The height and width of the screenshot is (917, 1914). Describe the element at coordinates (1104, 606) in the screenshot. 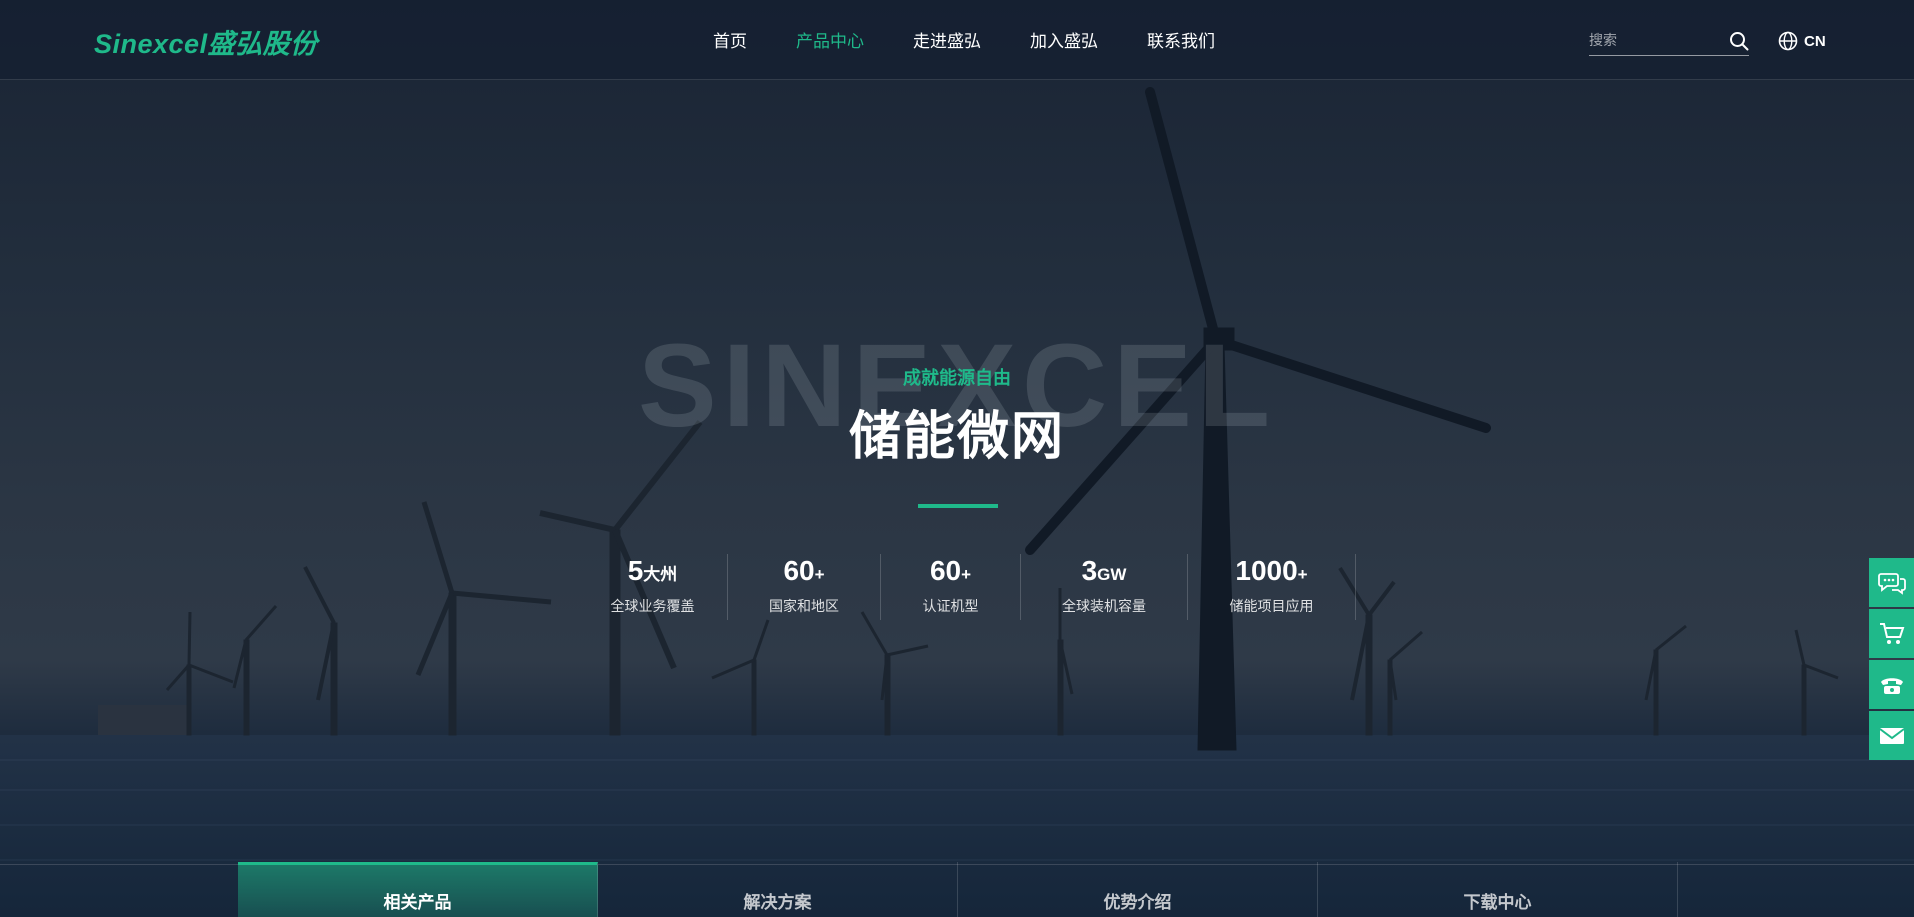

I see `stat-label: 全球装机容量` at that location.